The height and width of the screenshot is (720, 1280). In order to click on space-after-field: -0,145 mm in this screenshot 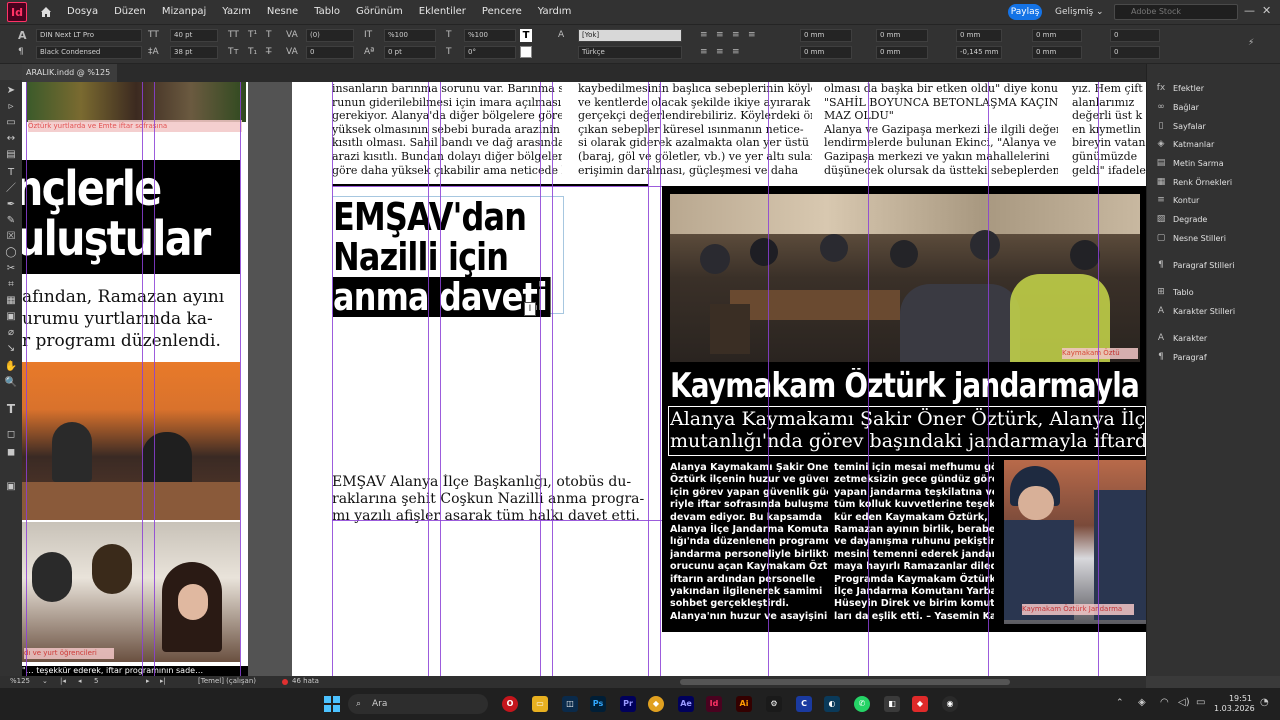, I will do `click(979, 52)`.